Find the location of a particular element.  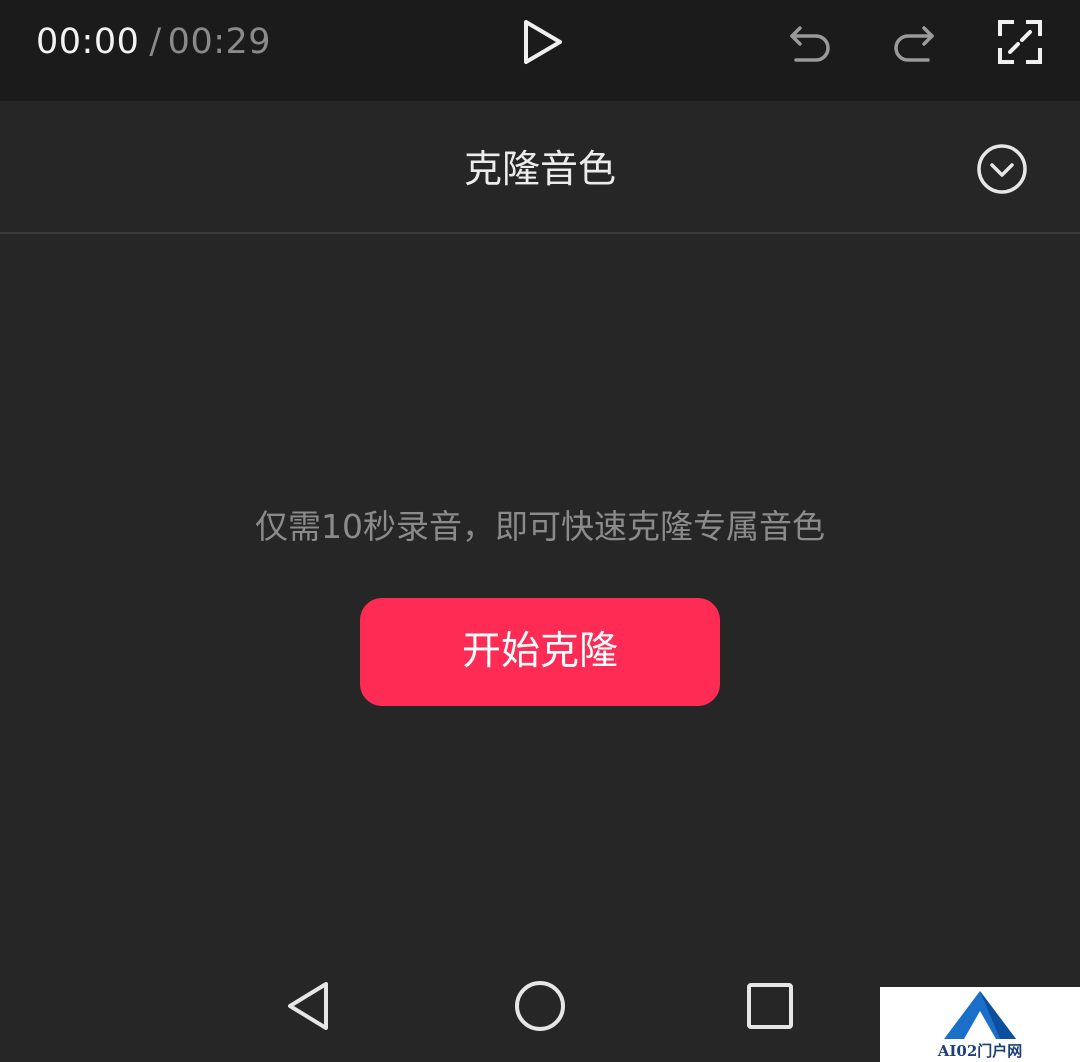

playback-time: 00:00/00:29 is located at coordinates (153, 42).